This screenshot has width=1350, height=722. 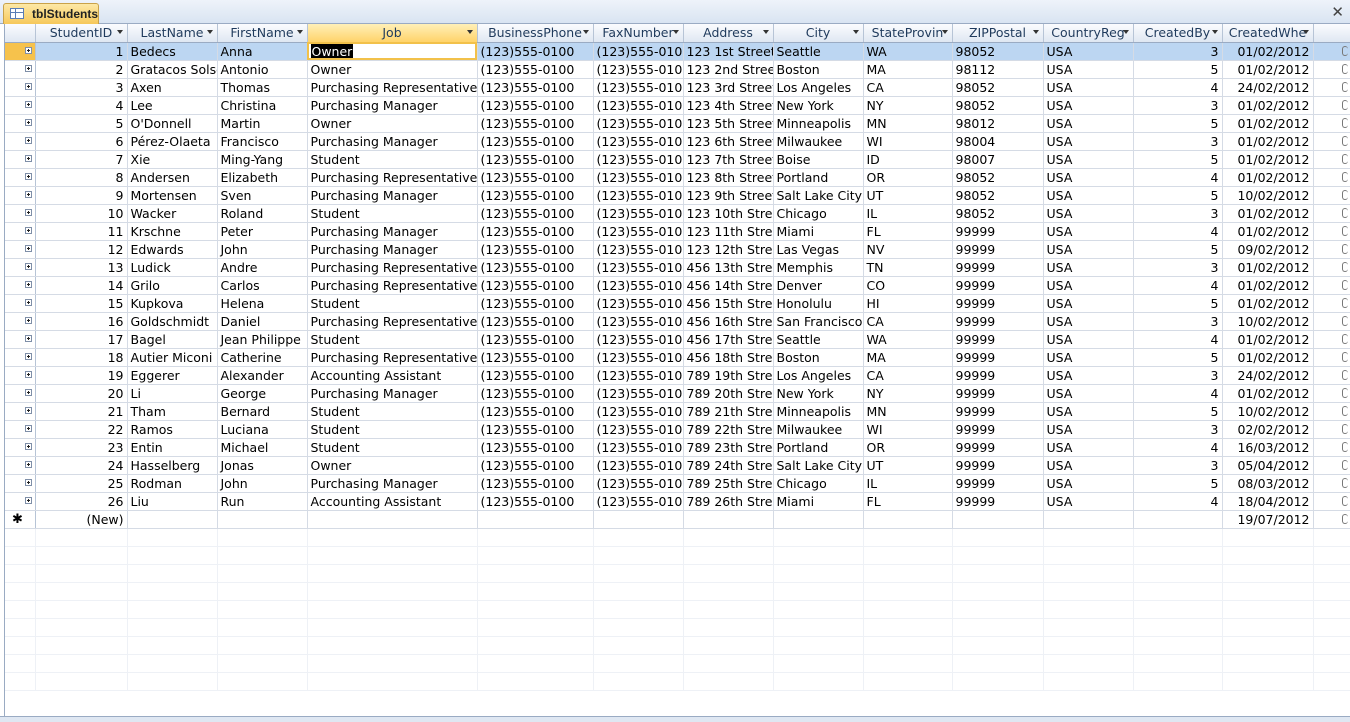 I want to click on cell-last: Autier Miconi, so click(x=172, y=357).